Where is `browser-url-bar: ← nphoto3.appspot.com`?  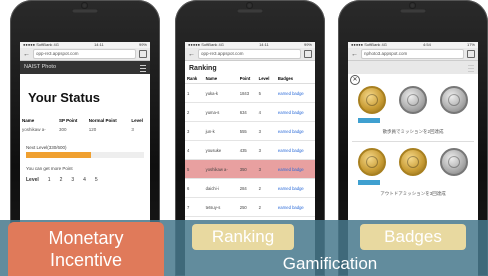 browser-url-bar: ← nphoto3.appspot.com is located at coordinates (413, 54).